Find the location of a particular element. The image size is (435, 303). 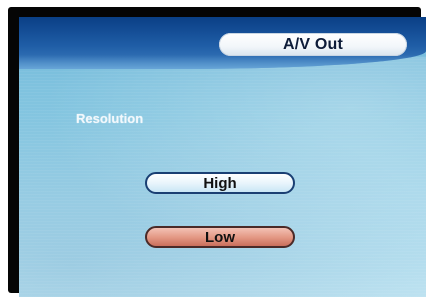

option-low-button: Low is located at coordinates (220, 237).